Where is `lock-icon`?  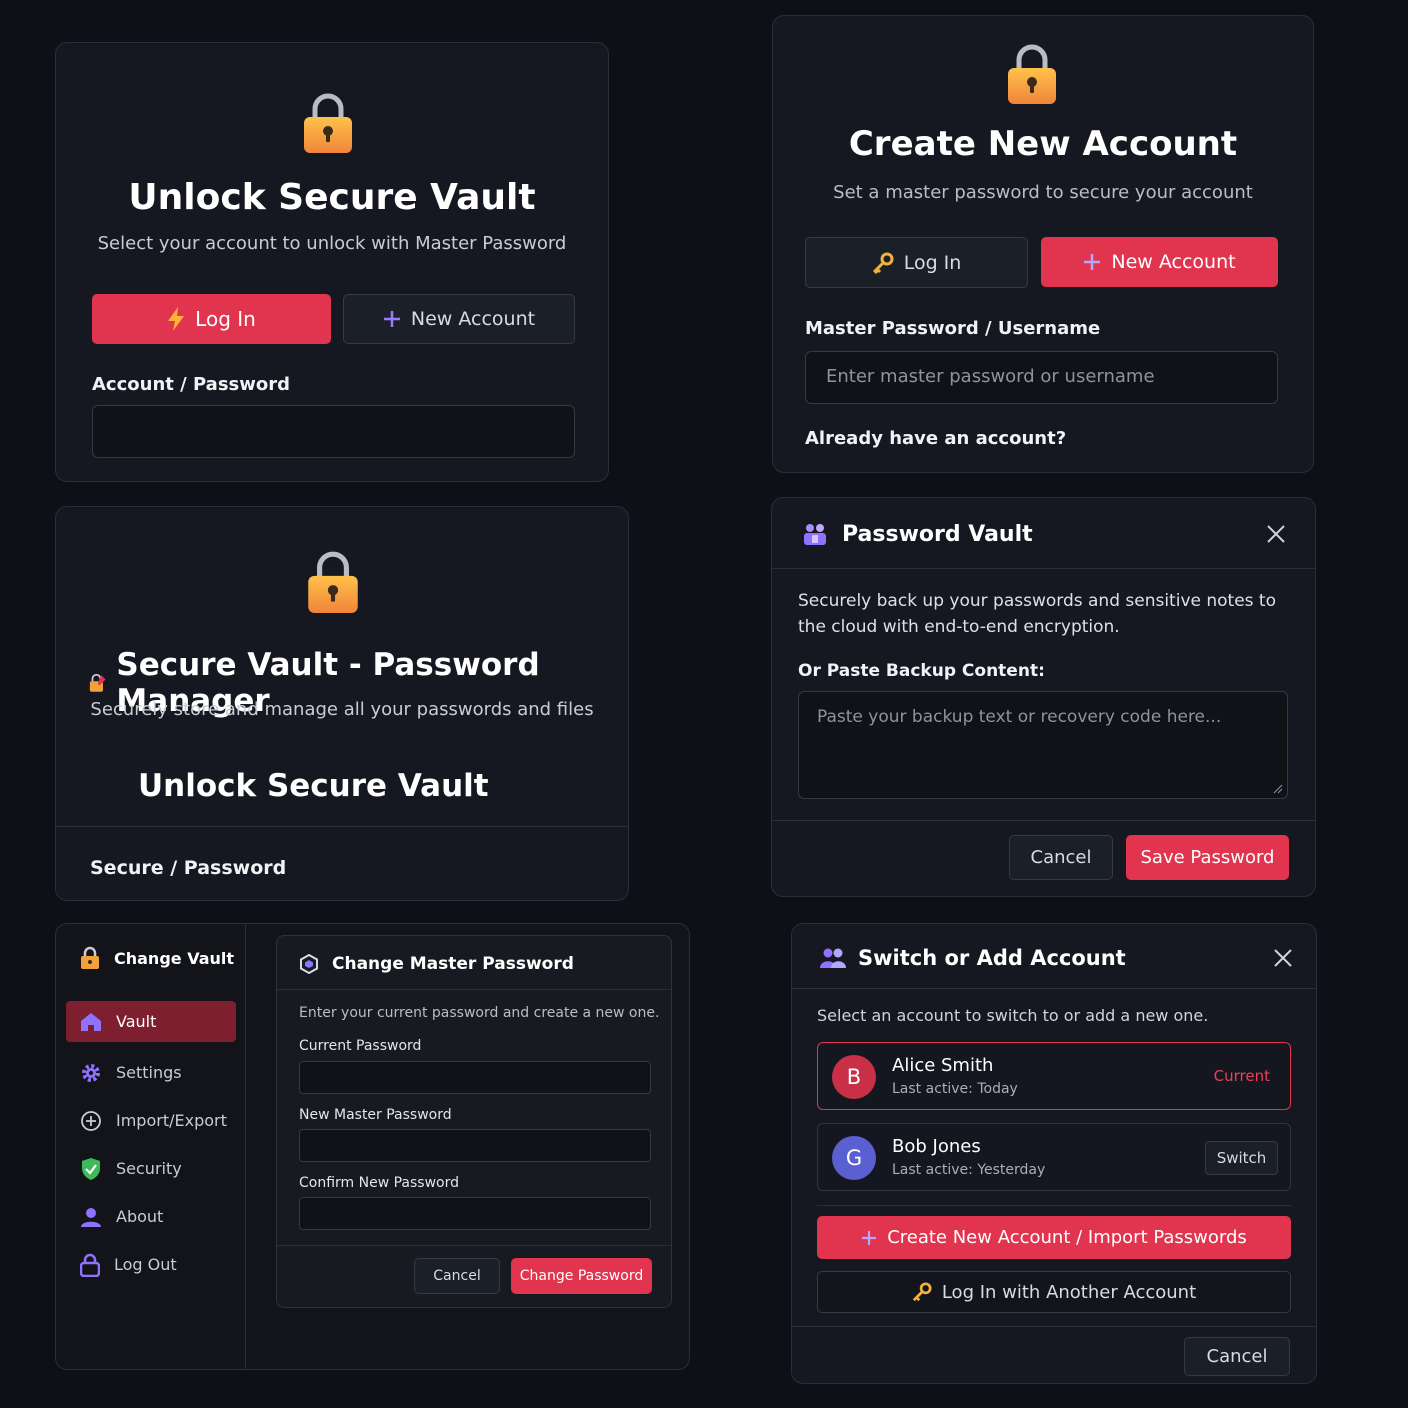 lock-icon is located at coordinates (90, 957).